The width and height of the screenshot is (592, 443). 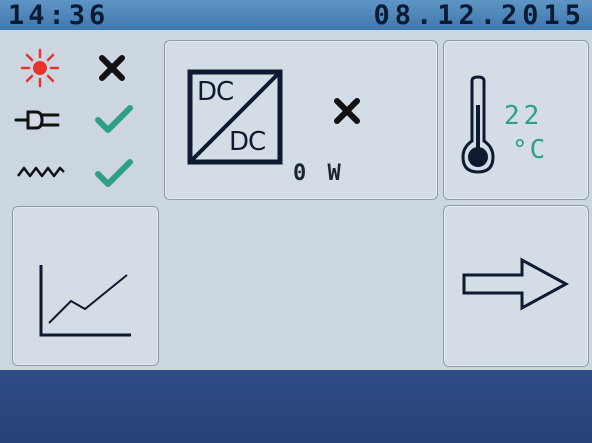 What do you see at coordinates (41, 172) in the screenshot?
I see `wave-icon` at bounding box center [41, 172].